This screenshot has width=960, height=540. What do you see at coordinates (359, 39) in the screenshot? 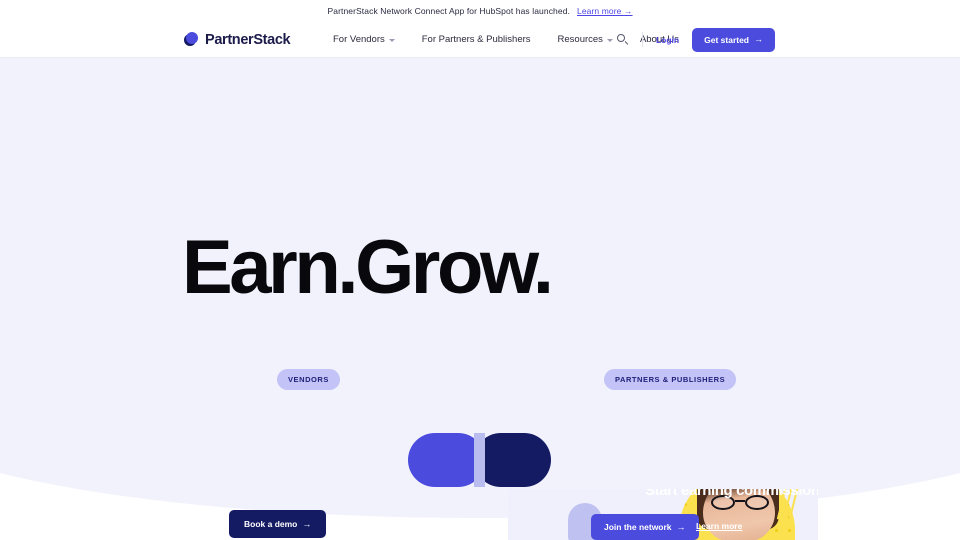
I see `nav-item-label: For Vendors` at bounding box center [359, 39].